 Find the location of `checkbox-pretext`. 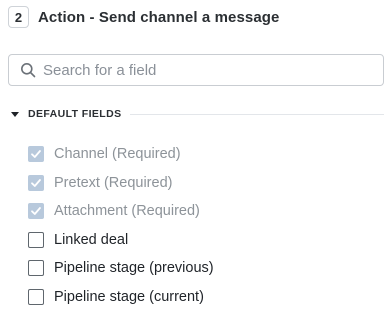

checkbox-pretext is located at coordinates (36, 182).